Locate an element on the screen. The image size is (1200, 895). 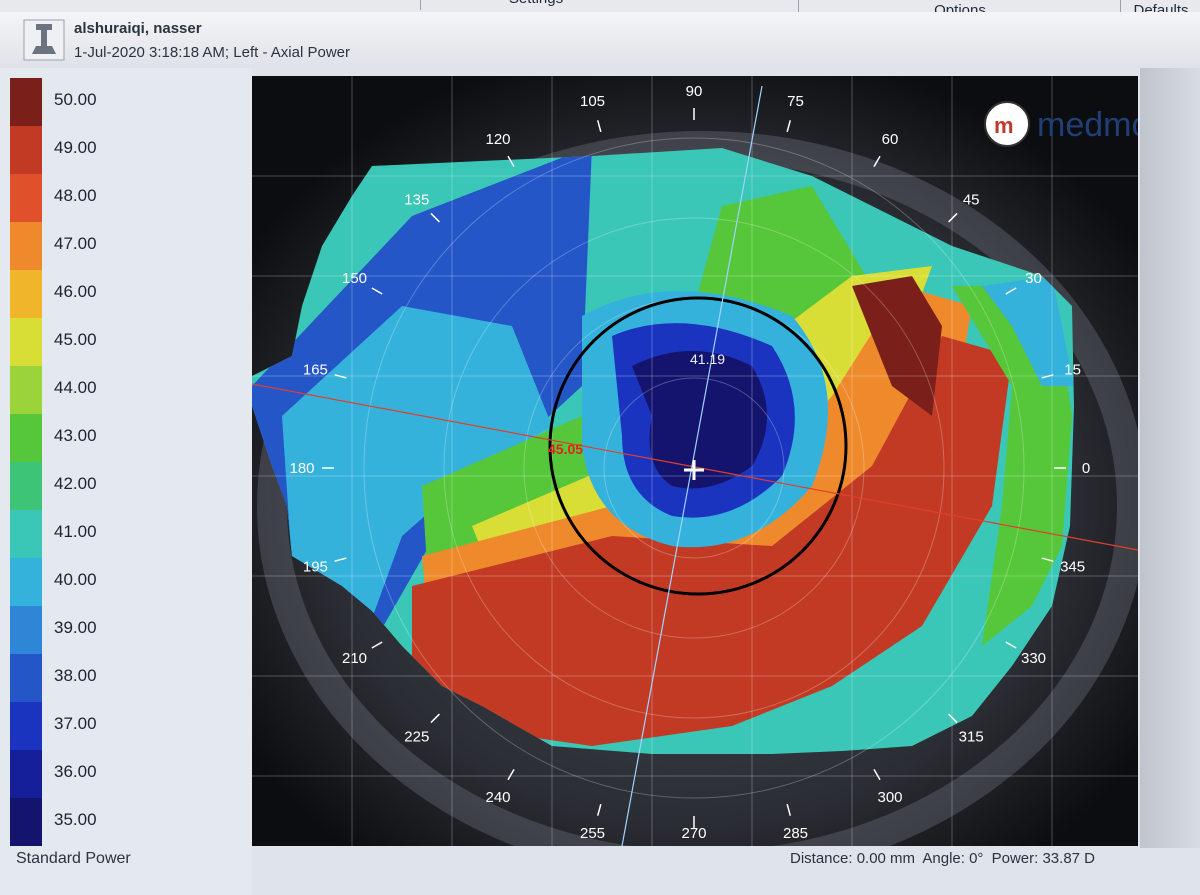
scale-value: 36.00 is located at coordinates (75, 771).